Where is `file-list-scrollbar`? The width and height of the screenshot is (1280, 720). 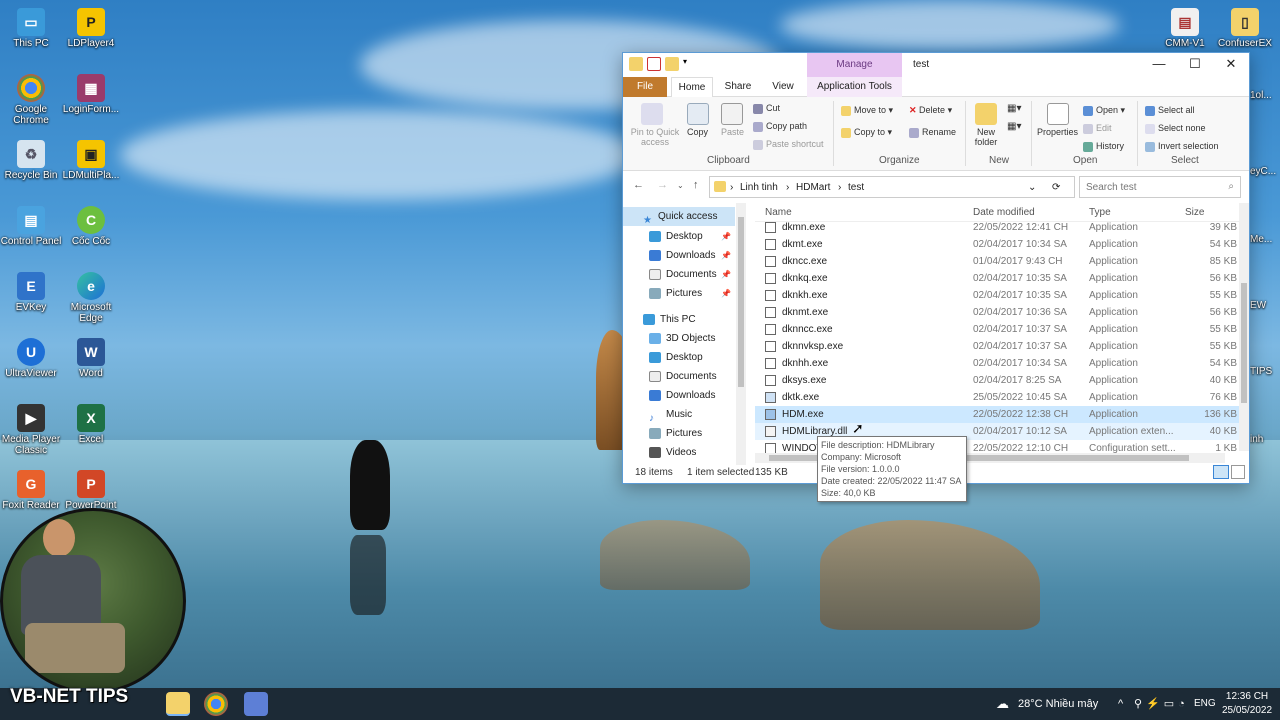
file-list-scrollbar is located at coordinates (1244, 327).